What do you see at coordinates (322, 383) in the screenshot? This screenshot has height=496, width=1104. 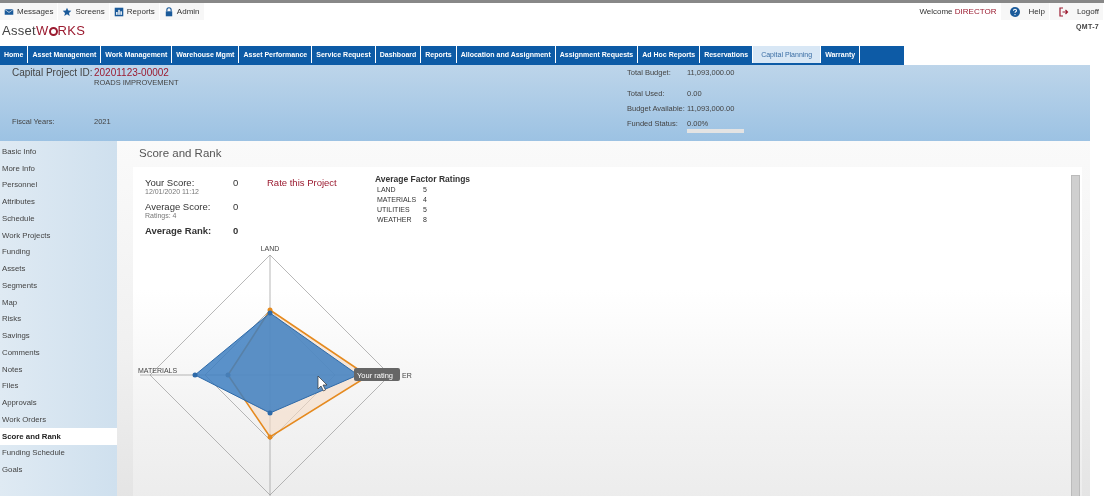 I see `cursor-icon` at bounding box center [322, 383].